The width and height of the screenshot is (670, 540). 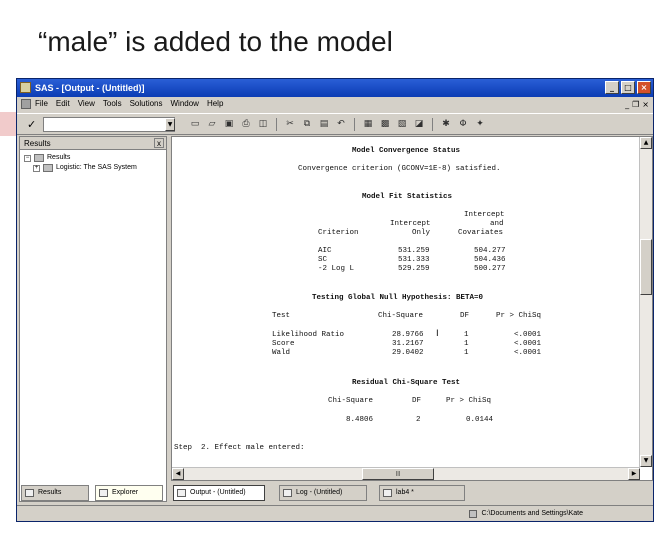 What do you see at coordinates (112, 104) in the screenshot?
I see `menu-tools: Tools` at bounding box center [112, 104].